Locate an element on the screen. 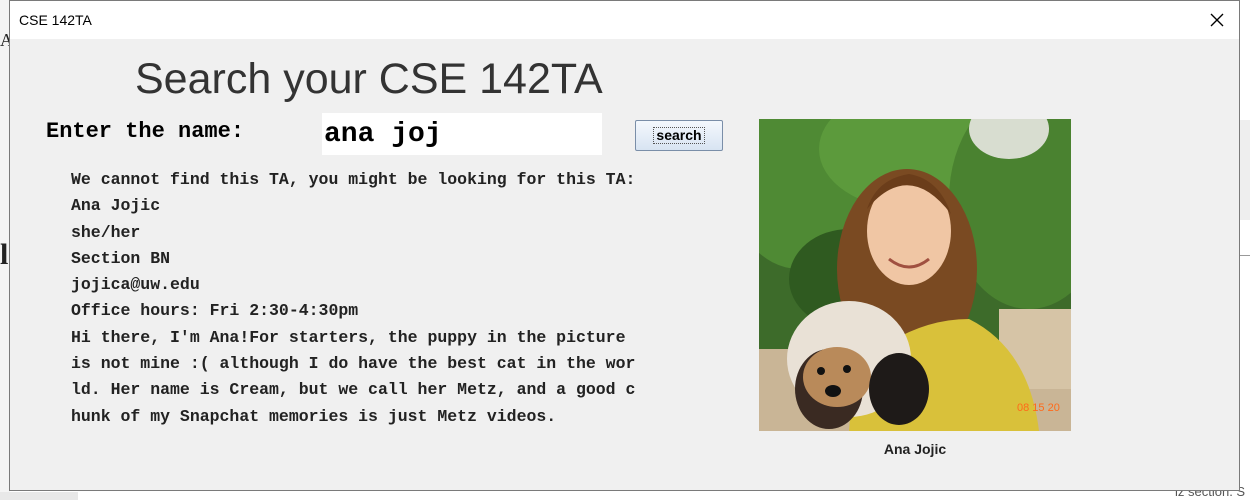 The width and height of the screenshot is (1250, 500). search-button-label: search is located at coordinates (679, 135).